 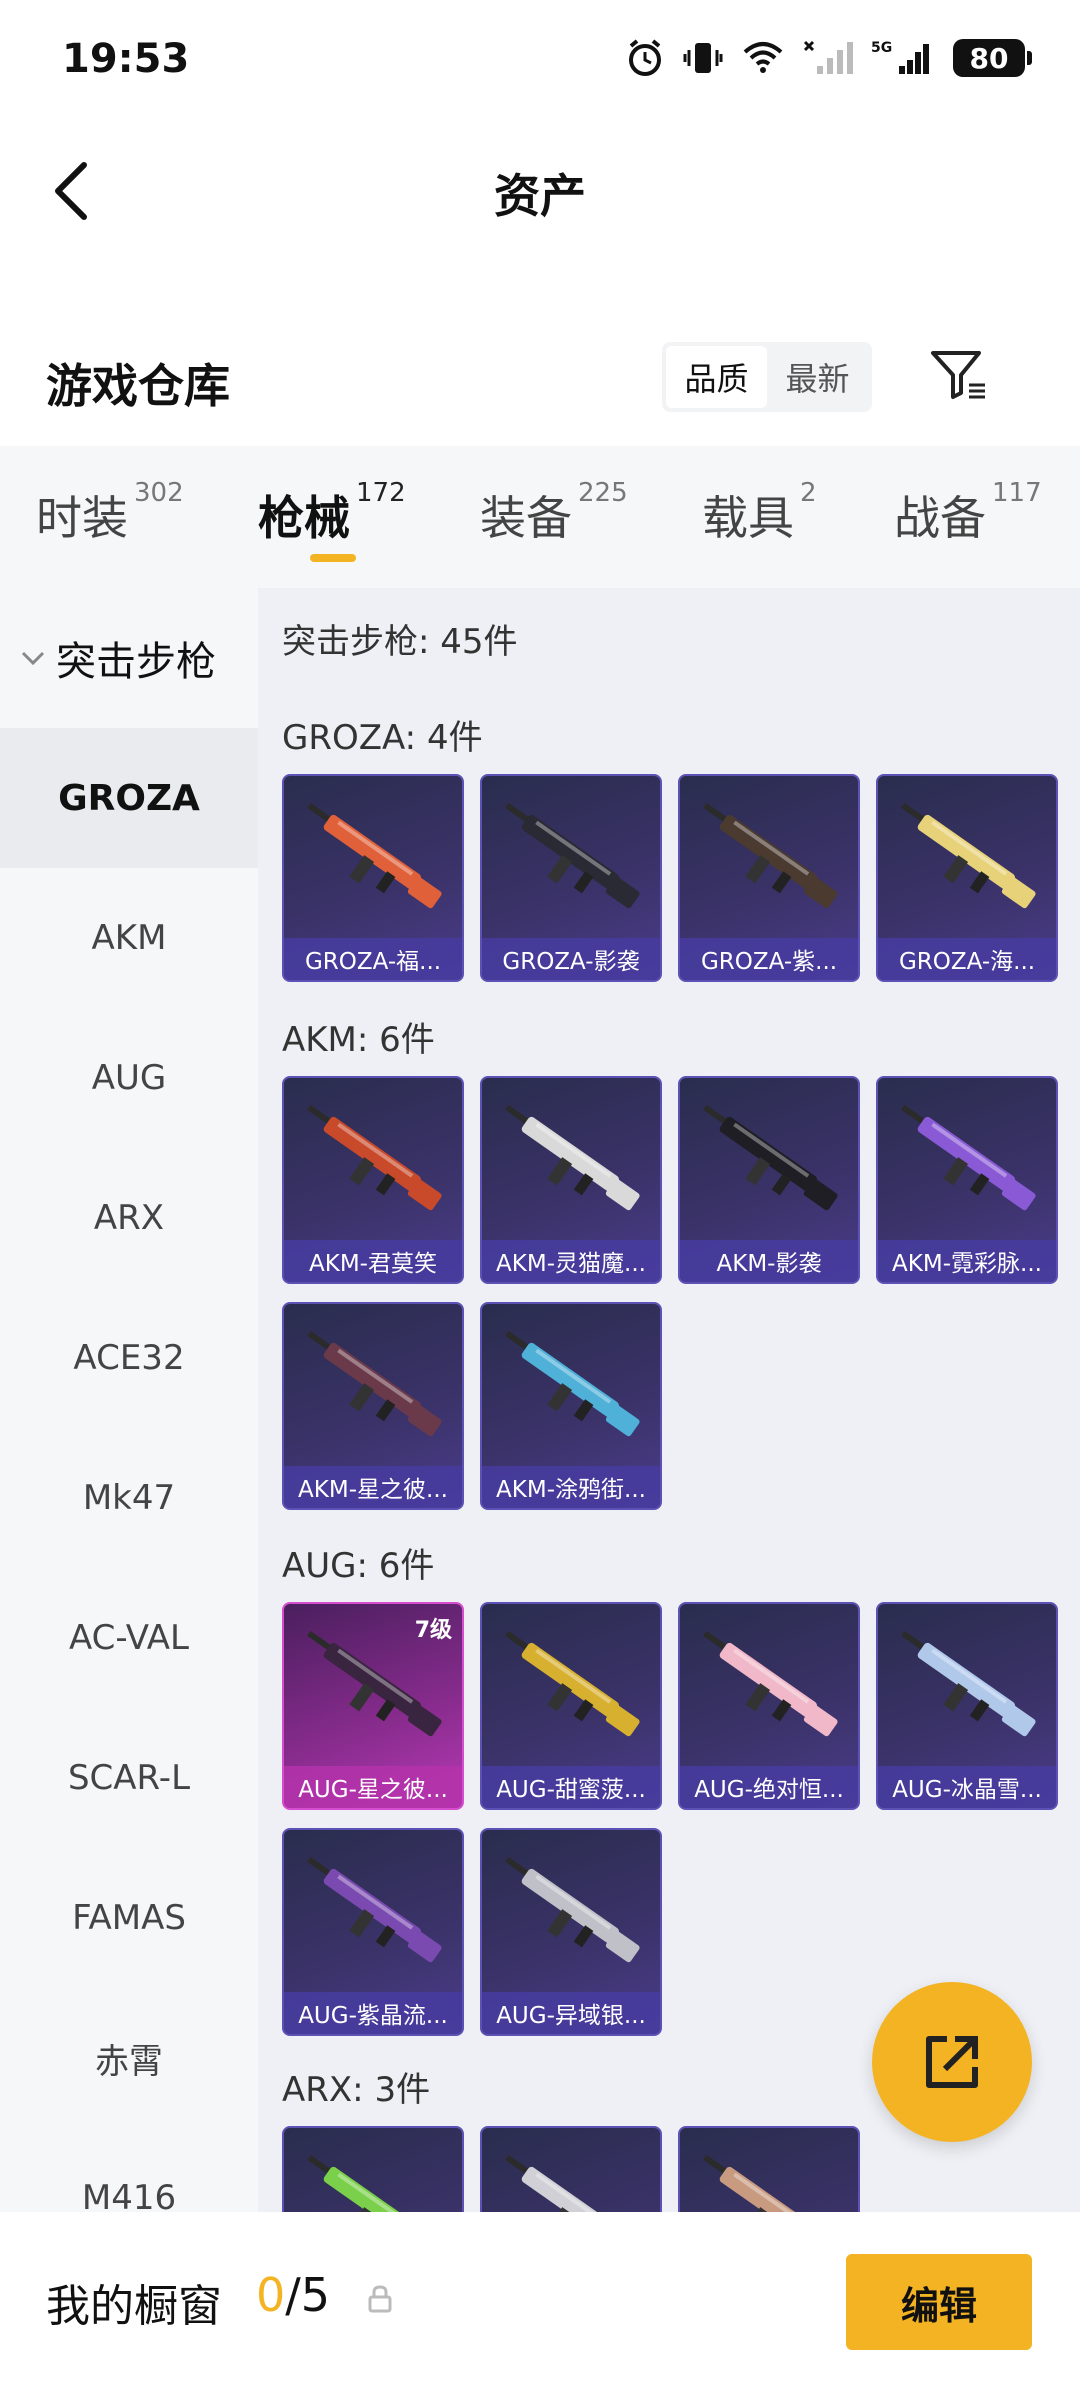 What do you see at coordinates (315, 2295) in the screenshot?
I see `showcase-total: 5` at bounding box center [315, 2295].